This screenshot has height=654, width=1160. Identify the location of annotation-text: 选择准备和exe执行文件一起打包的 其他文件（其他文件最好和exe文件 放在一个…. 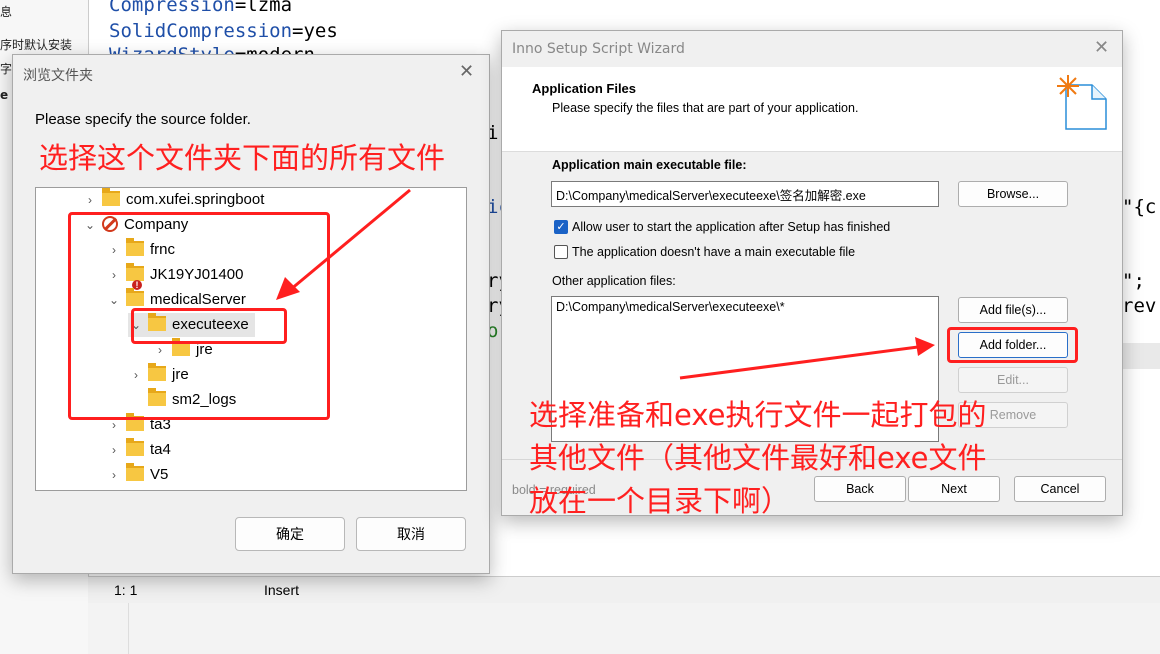
(758, 458).